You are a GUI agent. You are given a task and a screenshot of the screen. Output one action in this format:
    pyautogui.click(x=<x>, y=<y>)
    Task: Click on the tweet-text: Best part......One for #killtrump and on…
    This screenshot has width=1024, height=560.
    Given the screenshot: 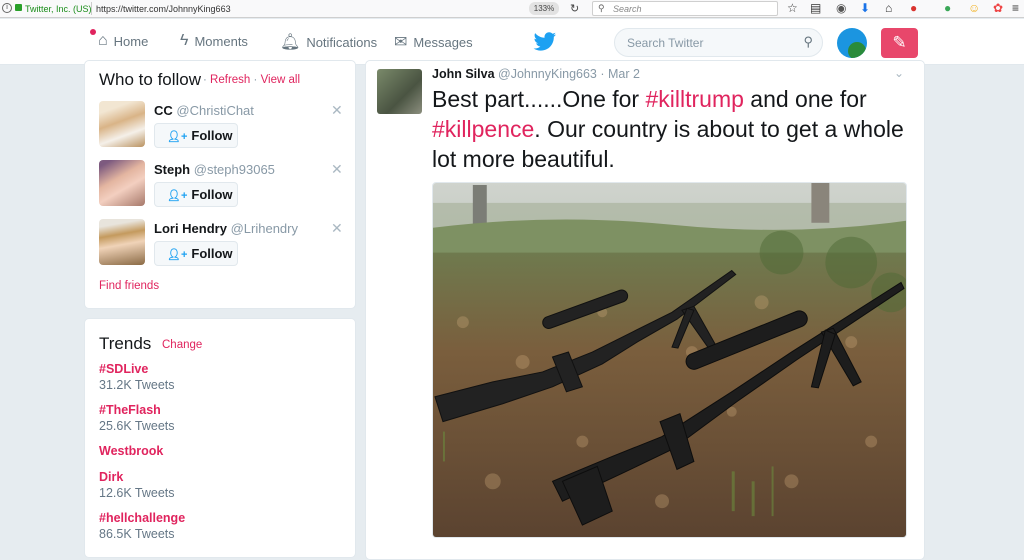 What is the action you would take?
    pyautogui.click(x=668, y=129)
    